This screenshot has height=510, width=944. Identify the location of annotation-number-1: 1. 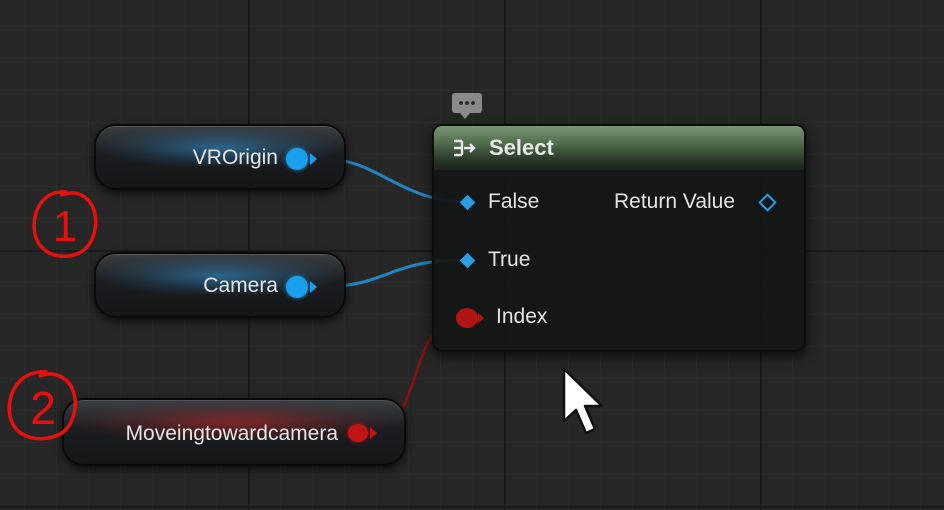
(65, 226).